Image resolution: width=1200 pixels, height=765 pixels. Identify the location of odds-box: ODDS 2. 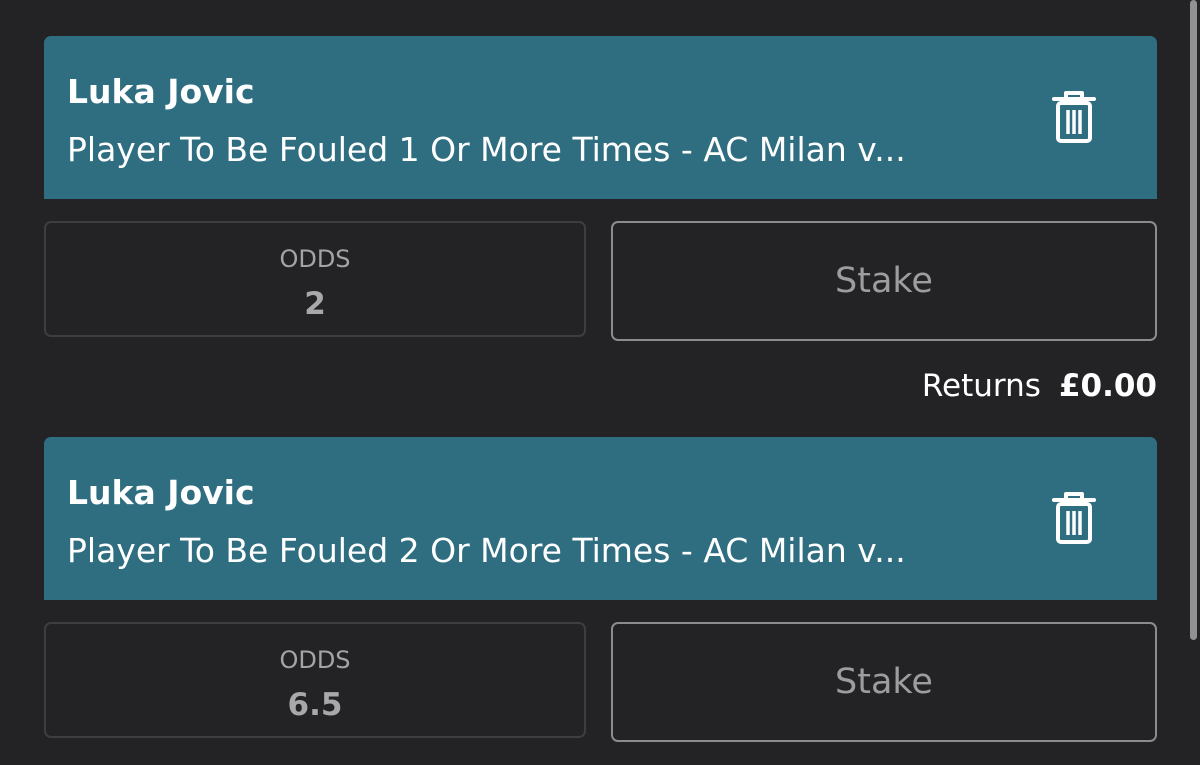
(315, 279).